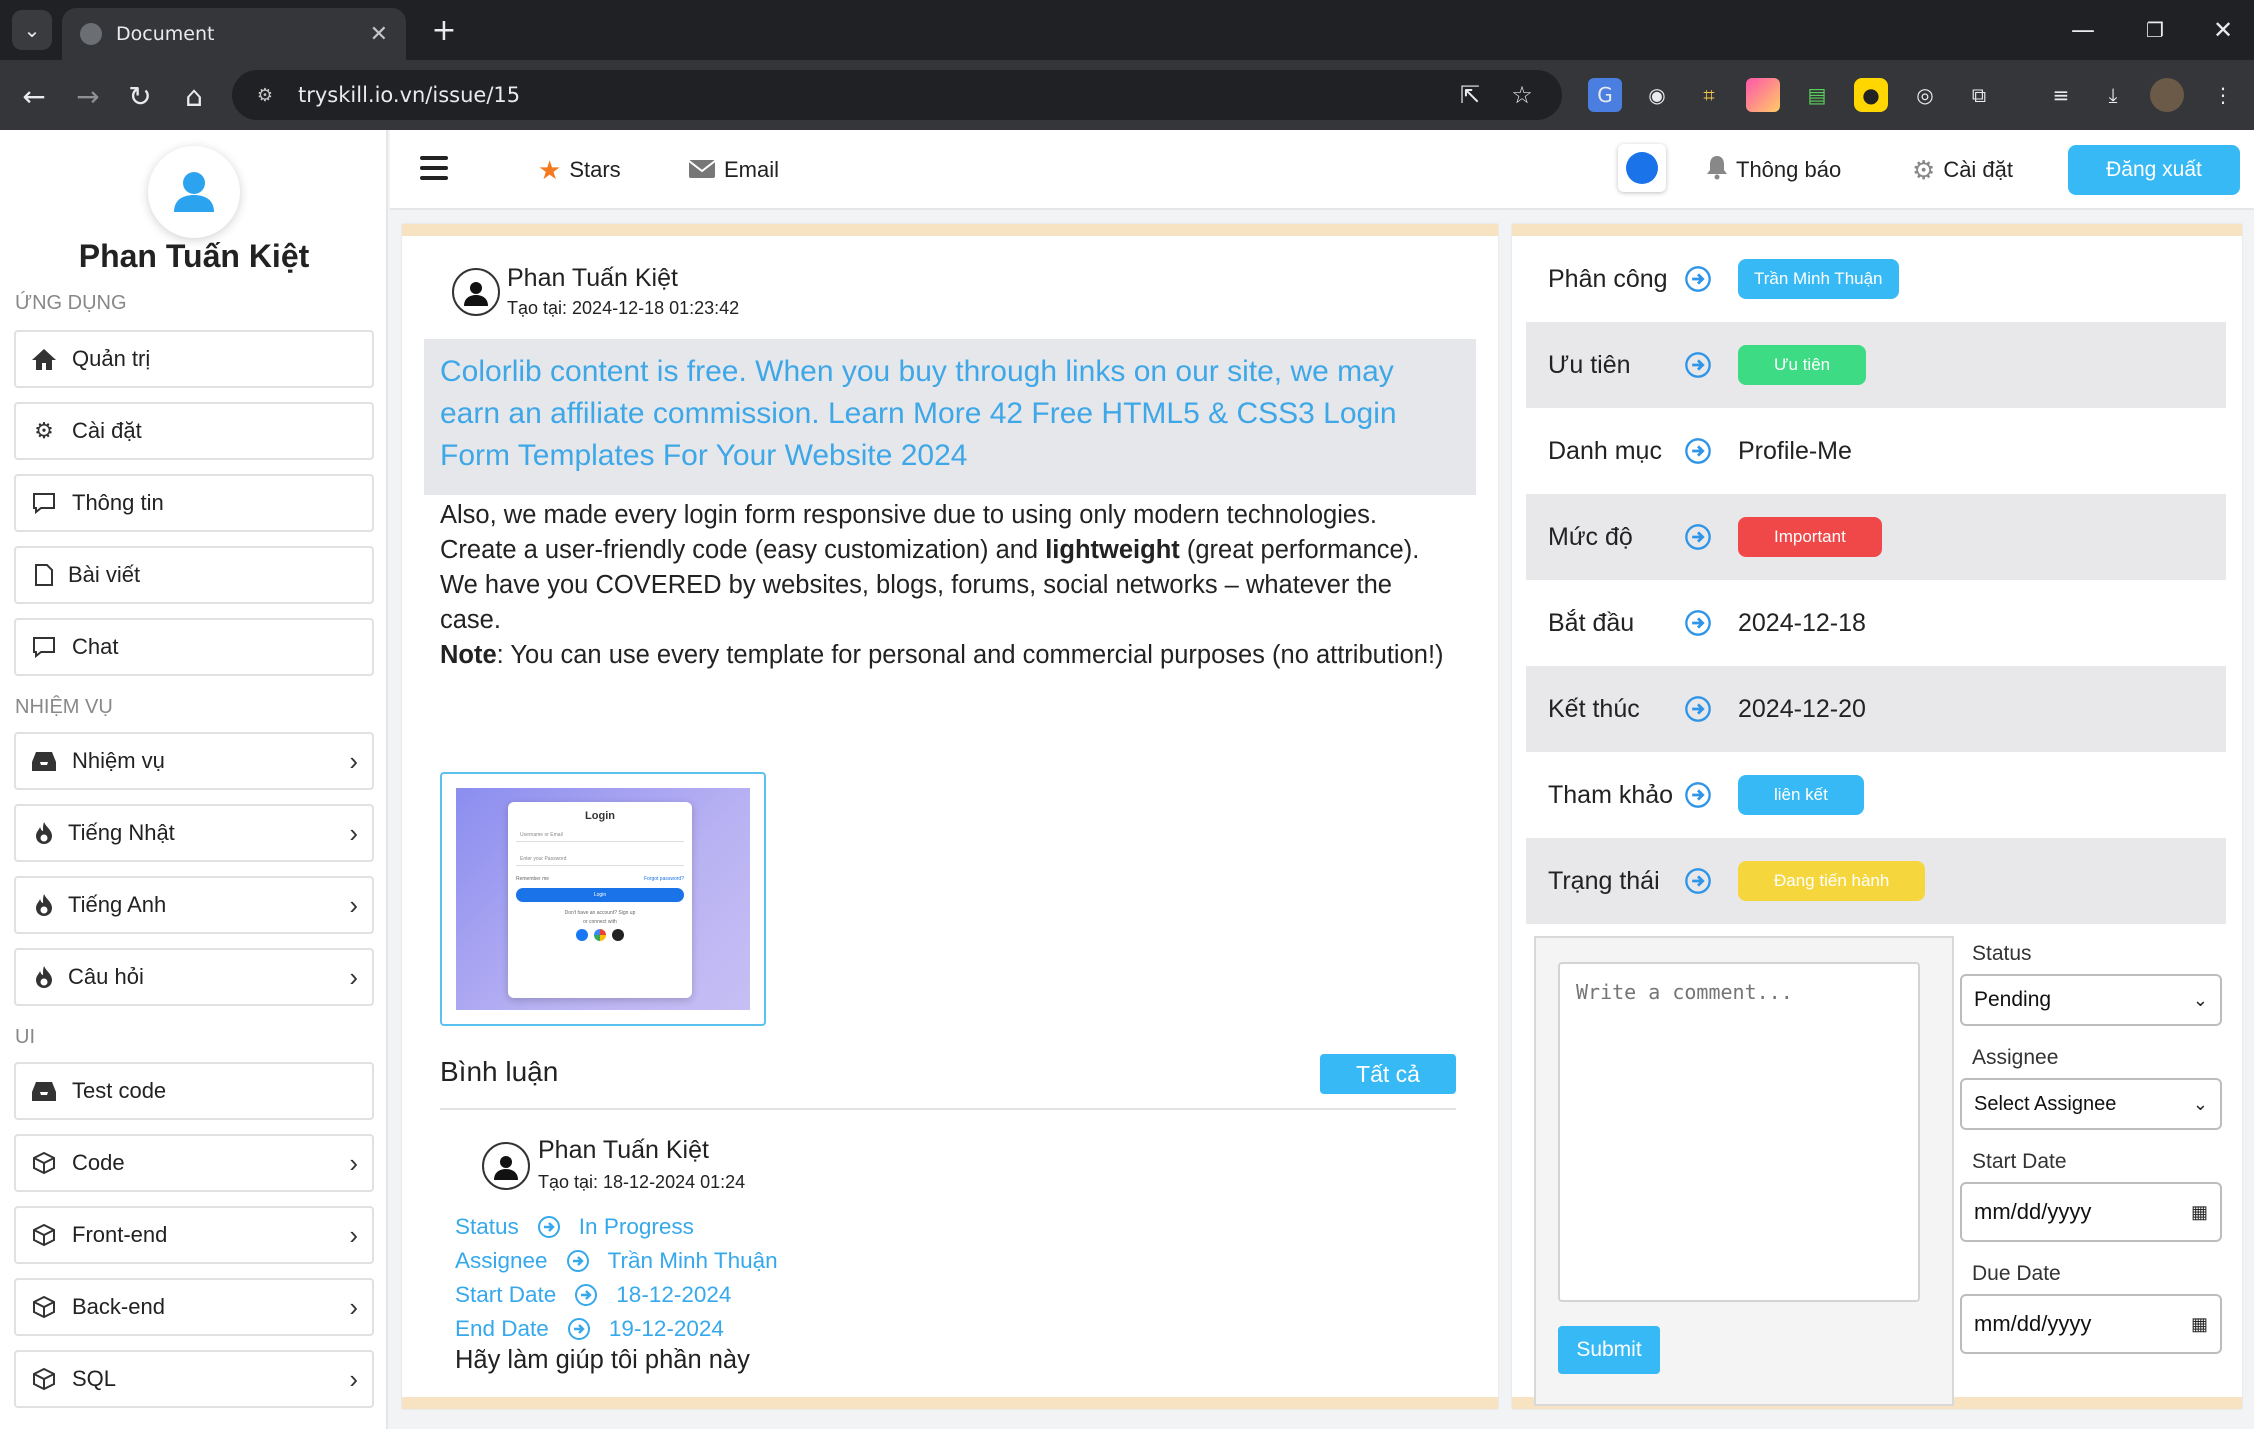  I want to click on ghost-extension-icon: ●, so click(1871, 95).